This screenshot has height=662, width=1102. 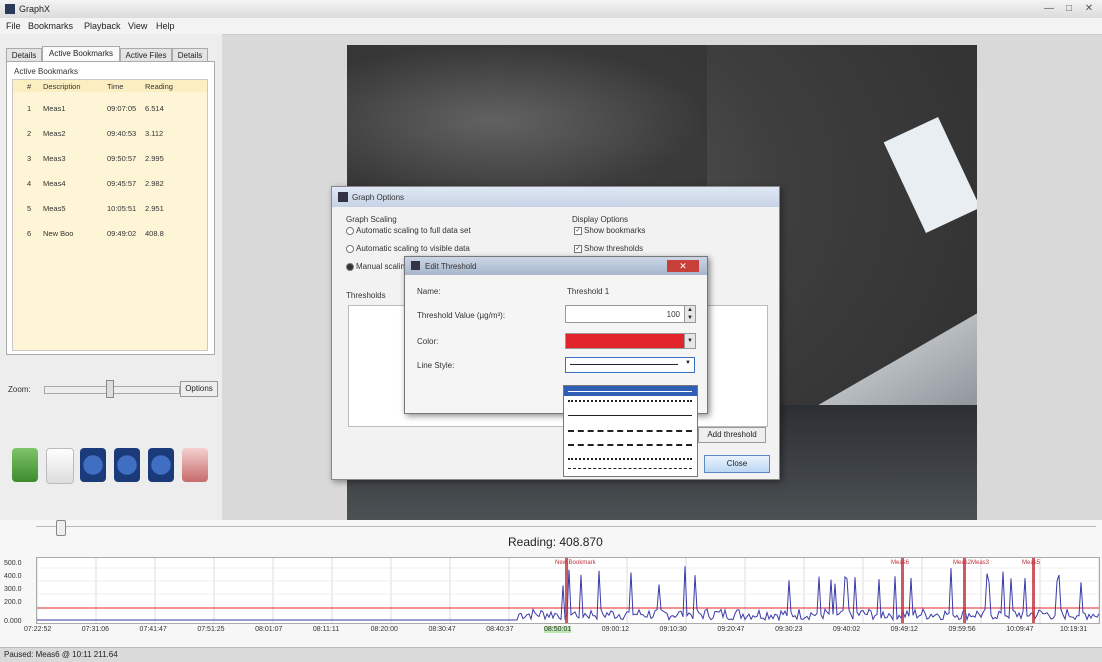 What do you see at coordinates (350, 231) in the screenshot?
I see `radio-auto-full` at bounding box center [350, 231].